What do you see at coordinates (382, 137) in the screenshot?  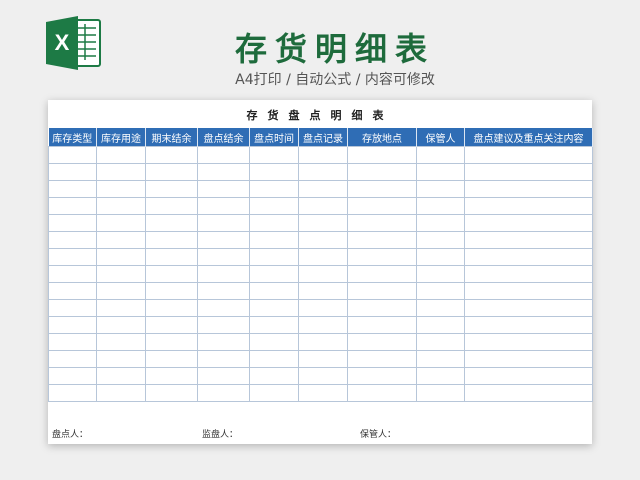 I see `column-header: 存放地点` at bounding box center [382, 137].